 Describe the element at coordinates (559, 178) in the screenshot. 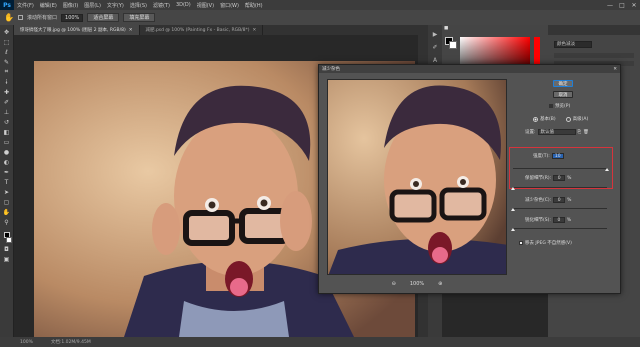

I see `preserve-detail-field: 0` at that location.